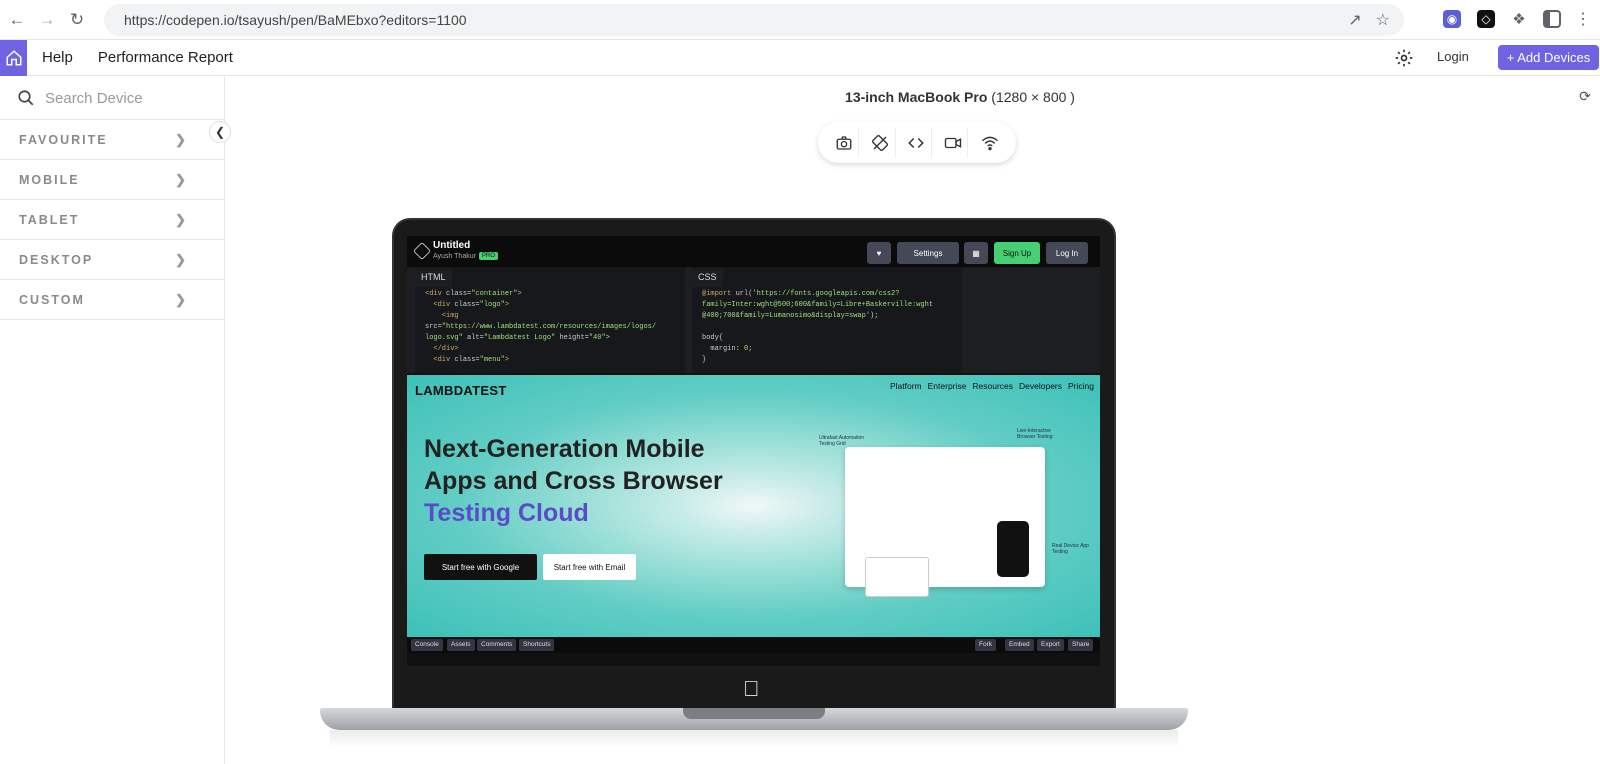 The image size is (1600, 764). What do you see at coordinates (47, 20) in the screenshot?
I see `forward-icon: →` at bounding box center [47, 20].